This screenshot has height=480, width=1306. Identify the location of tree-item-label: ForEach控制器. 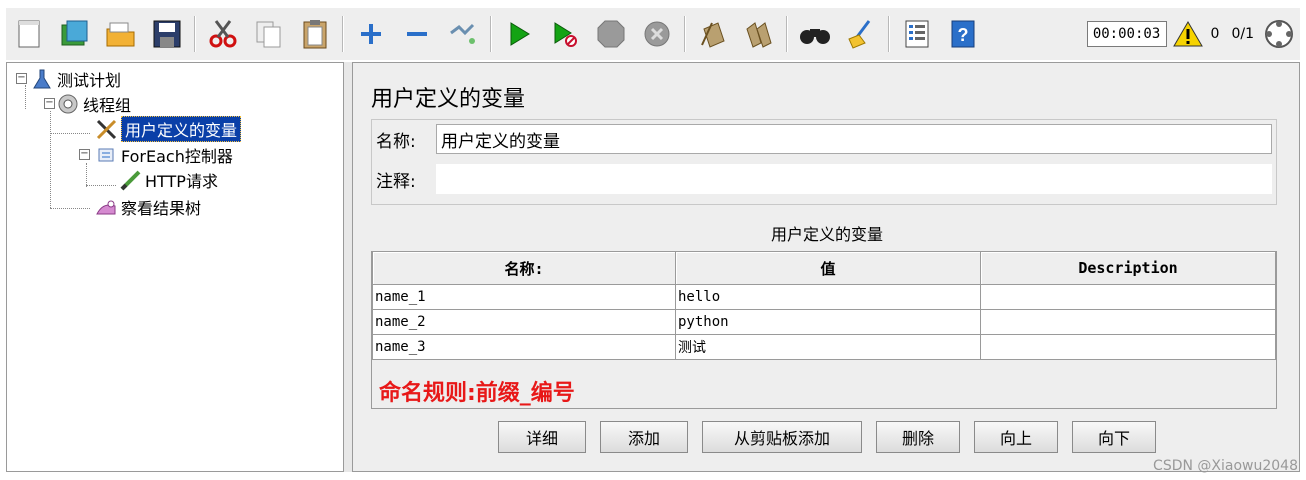
(177, 156).